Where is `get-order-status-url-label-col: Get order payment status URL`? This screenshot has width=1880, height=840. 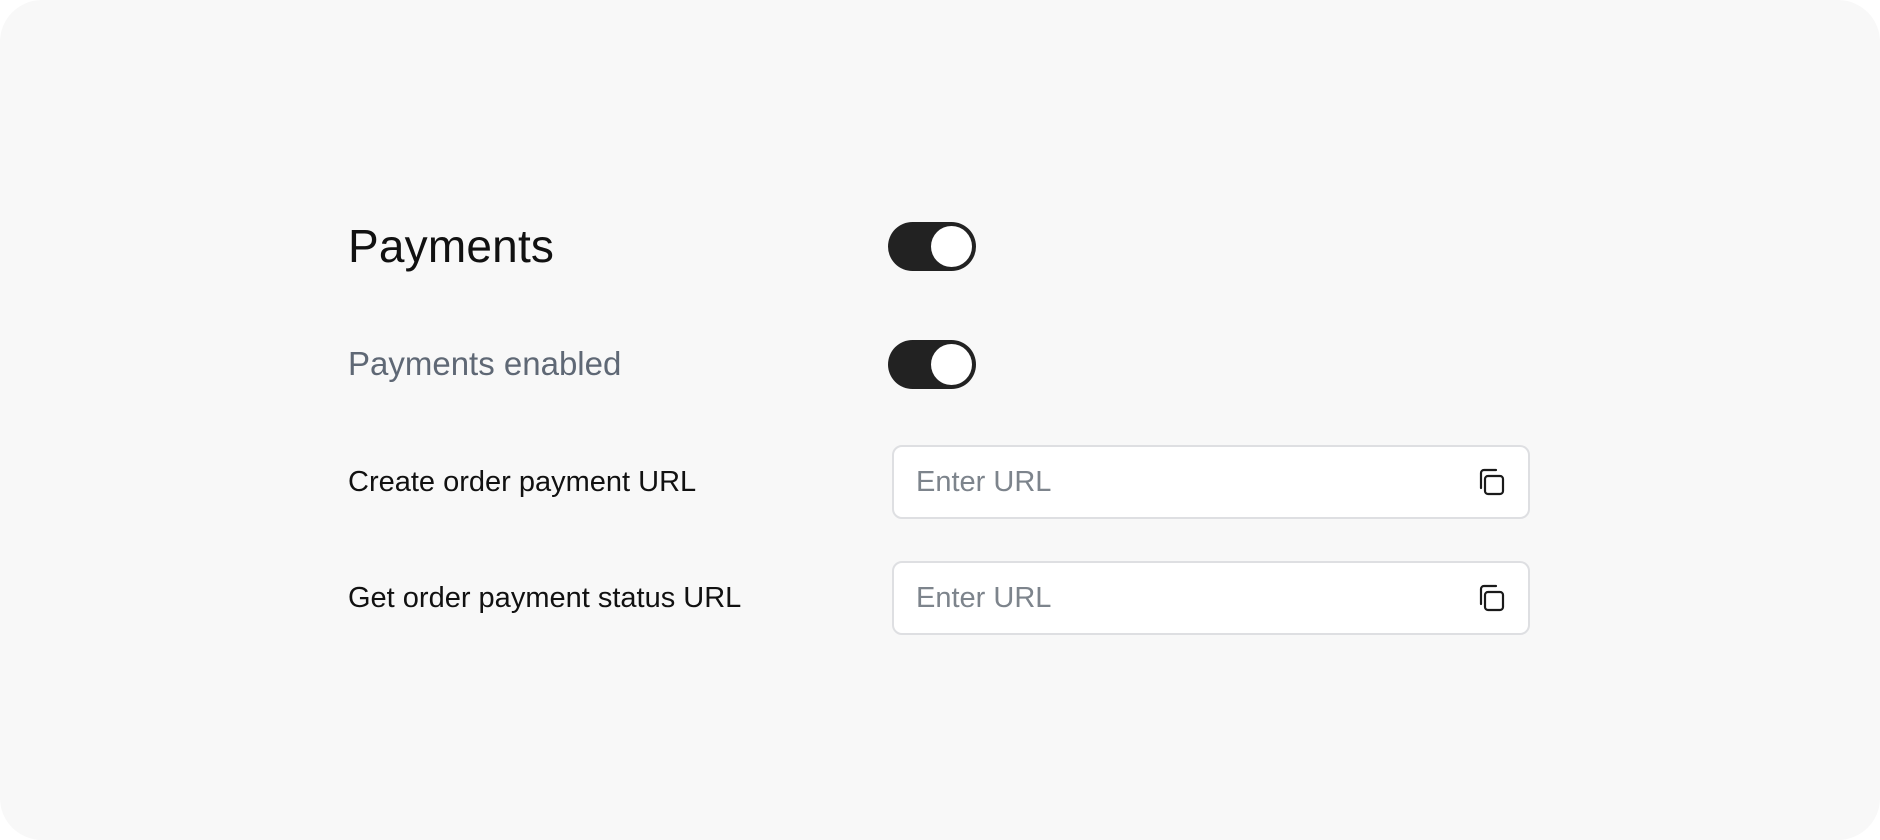 get-order-status-url-label-col: Get order payment status URL is located at coordinates (618, 598).